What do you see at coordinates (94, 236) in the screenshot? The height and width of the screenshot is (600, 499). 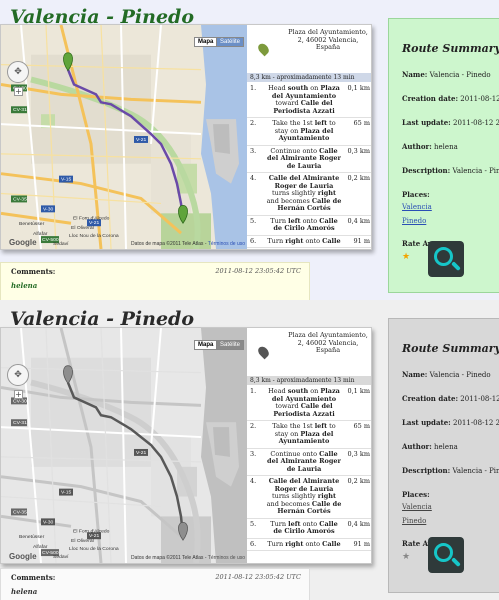 I see `svg-text: Lloc Nou de la Corona` at bounding box center [94, 236].